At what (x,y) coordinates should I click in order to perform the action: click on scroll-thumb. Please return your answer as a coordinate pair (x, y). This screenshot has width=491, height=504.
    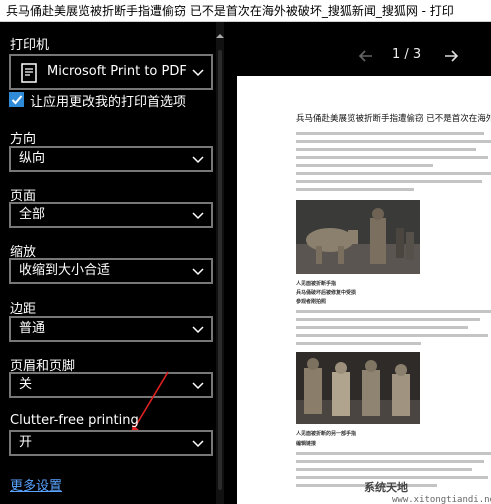
    Looking at the image, I should click on (220, 270).